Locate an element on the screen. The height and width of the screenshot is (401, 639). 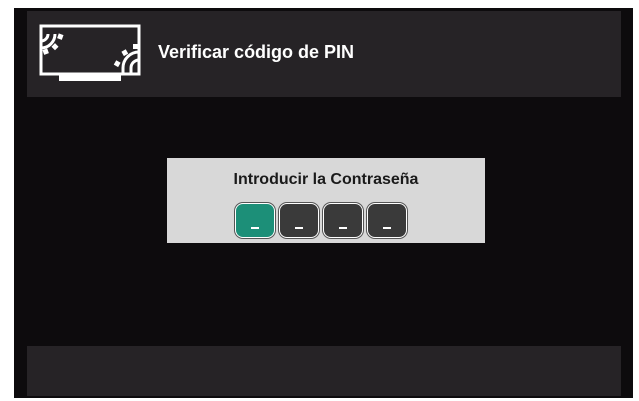
page-title: Verificar código de PIN is located at coordinates (256, 52).